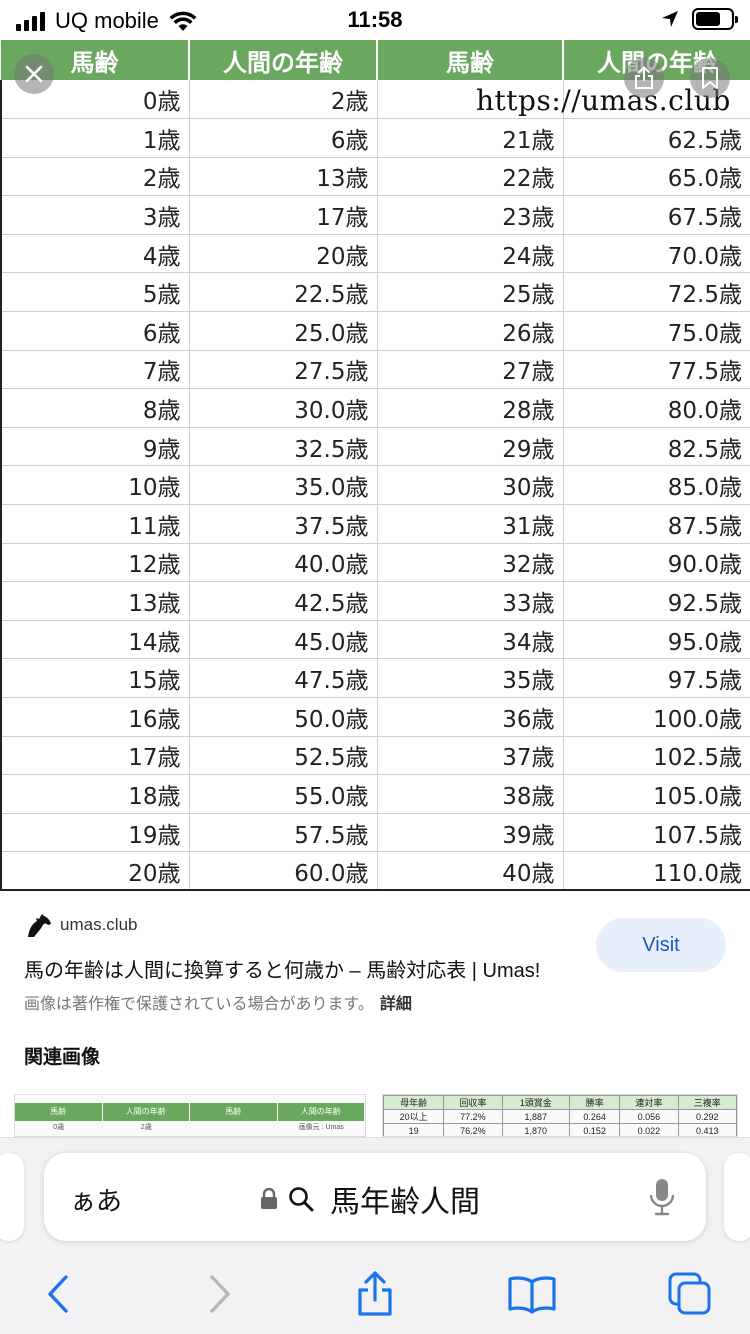 The image size is (750, 1334). I want to click on page-title-link: 馬の年齢は人間に換算すると何歳か – 馬齢対応表 | Umas!, so click(282, 968).